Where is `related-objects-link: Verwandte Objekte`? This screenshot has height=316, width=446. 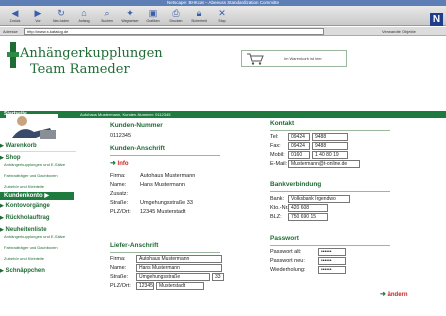 related-objects-link: Verwandte Objekte is located at coordinates (399, 31).